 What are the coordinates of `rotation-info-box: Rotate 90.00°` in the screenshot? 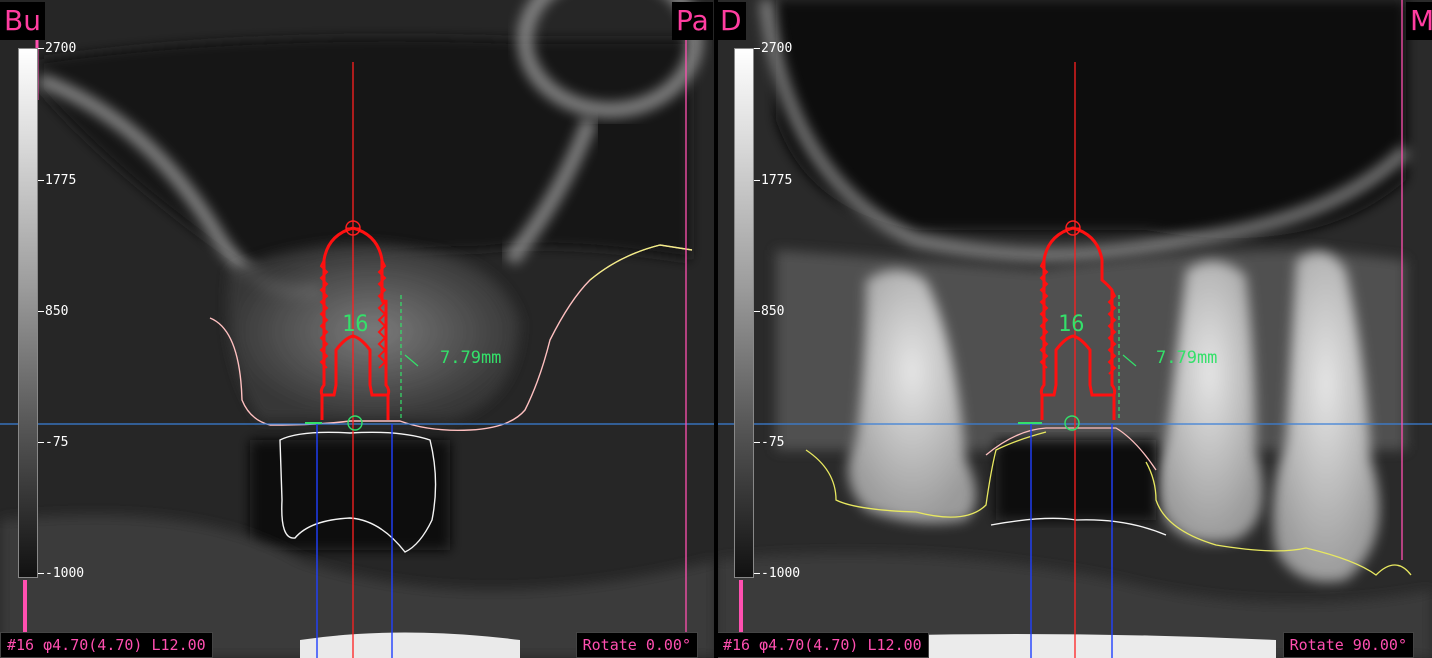 It's located at (1348, 645).